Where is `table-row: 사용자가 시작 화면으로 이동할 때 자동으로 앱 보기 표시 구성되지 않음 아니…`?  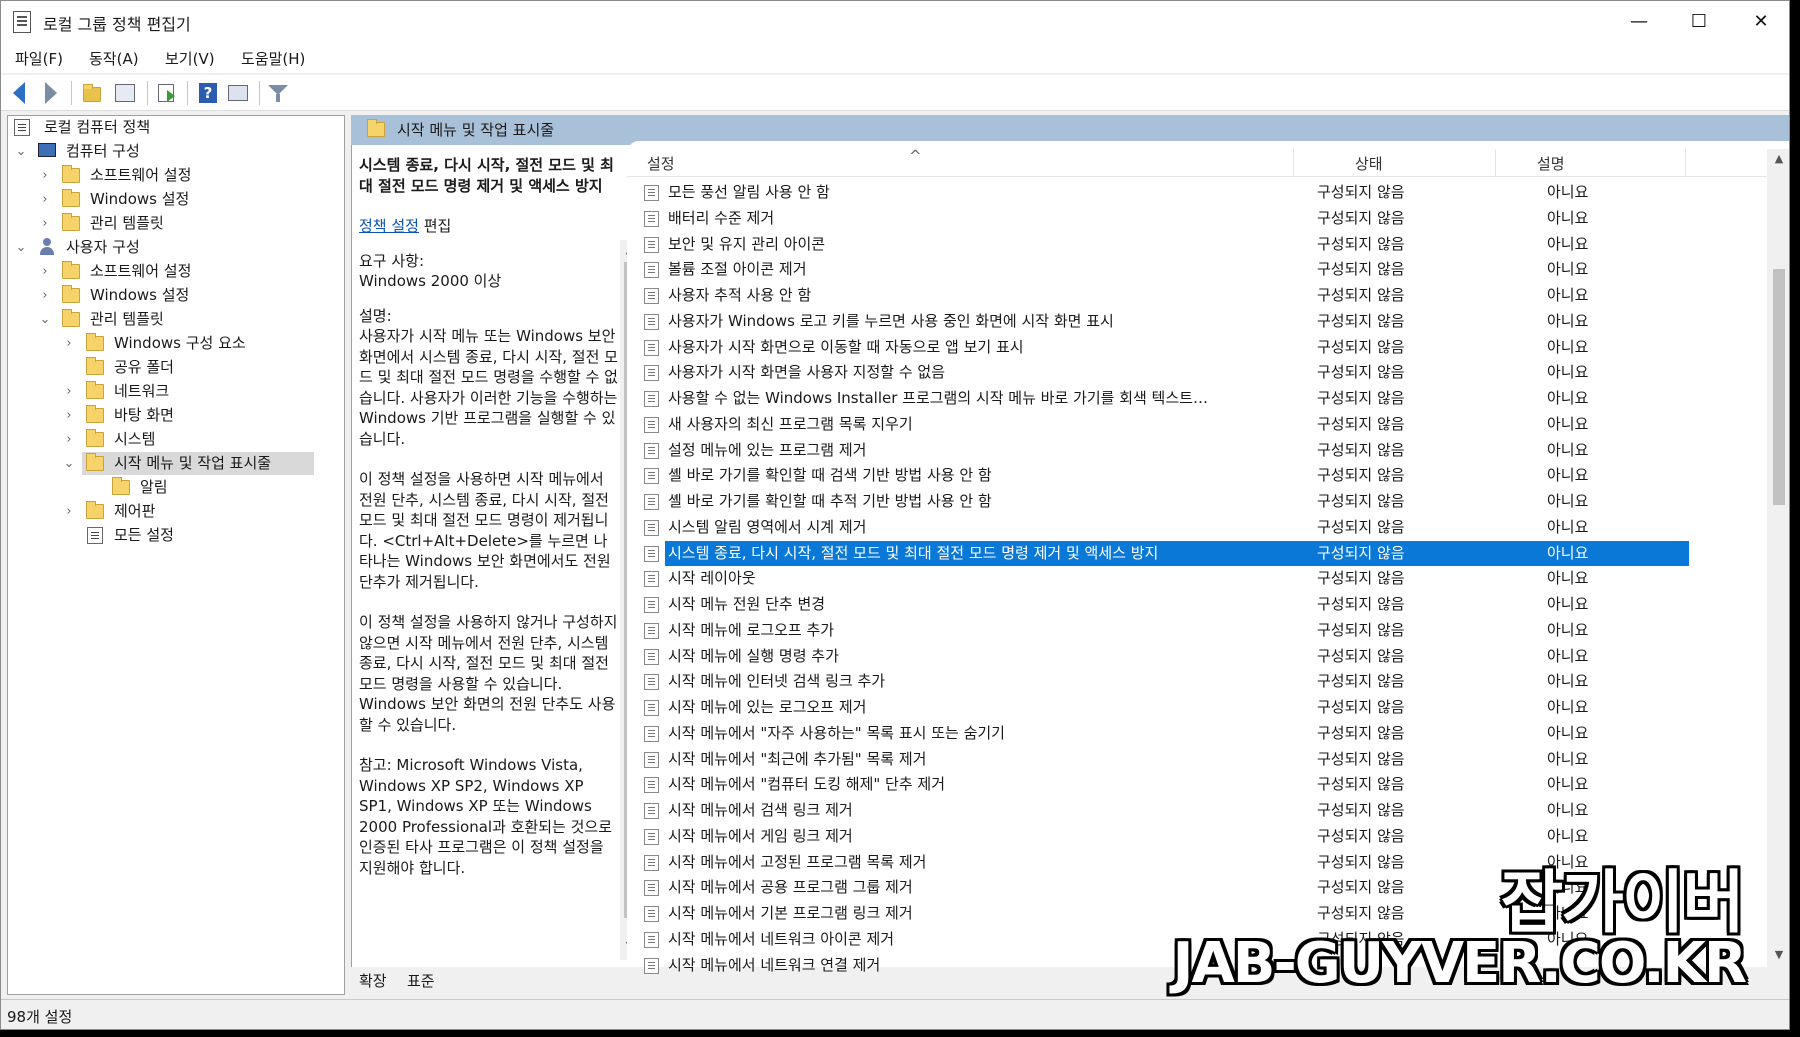
table-row: 사용자가 시작 화면으로 이동할 때 자동으로 앱 보기 표시 구성되지 않음 아니… is located at coordinates (1197, 348).